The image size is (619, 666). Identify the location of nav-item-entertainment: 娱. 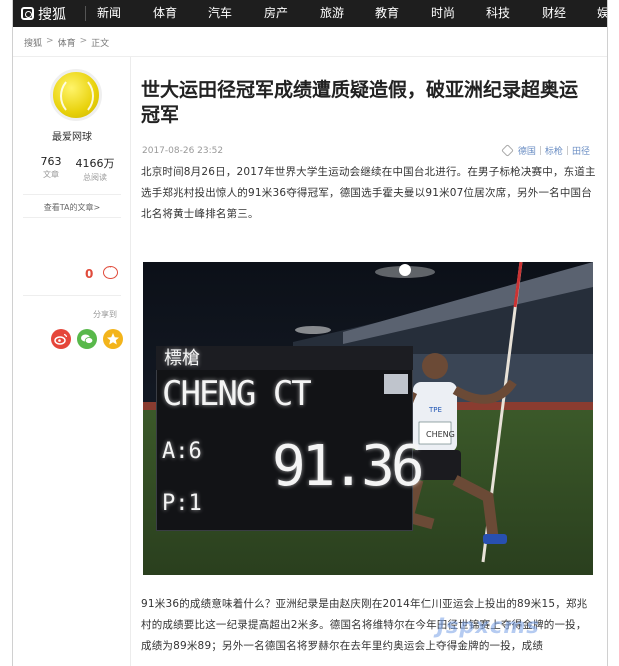
(602, 13).